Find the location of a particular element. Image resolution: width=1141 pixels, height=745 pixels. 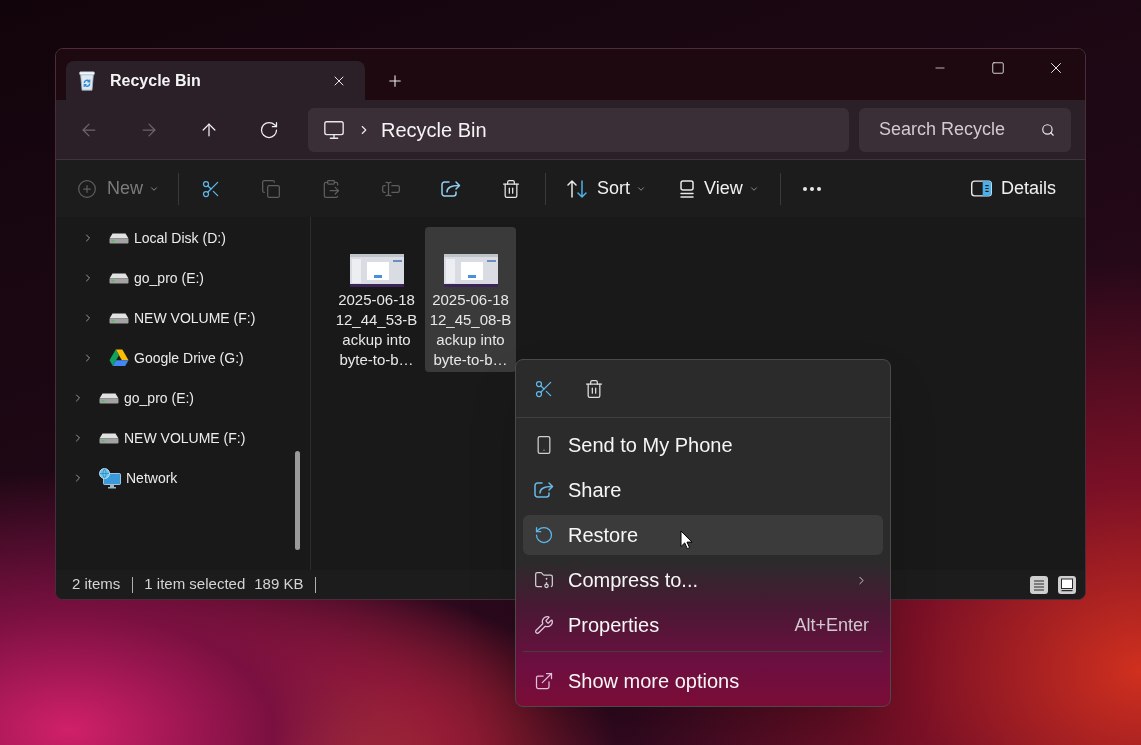

tree-item: Google Drive (G:) is located at coordinates (175, 358).